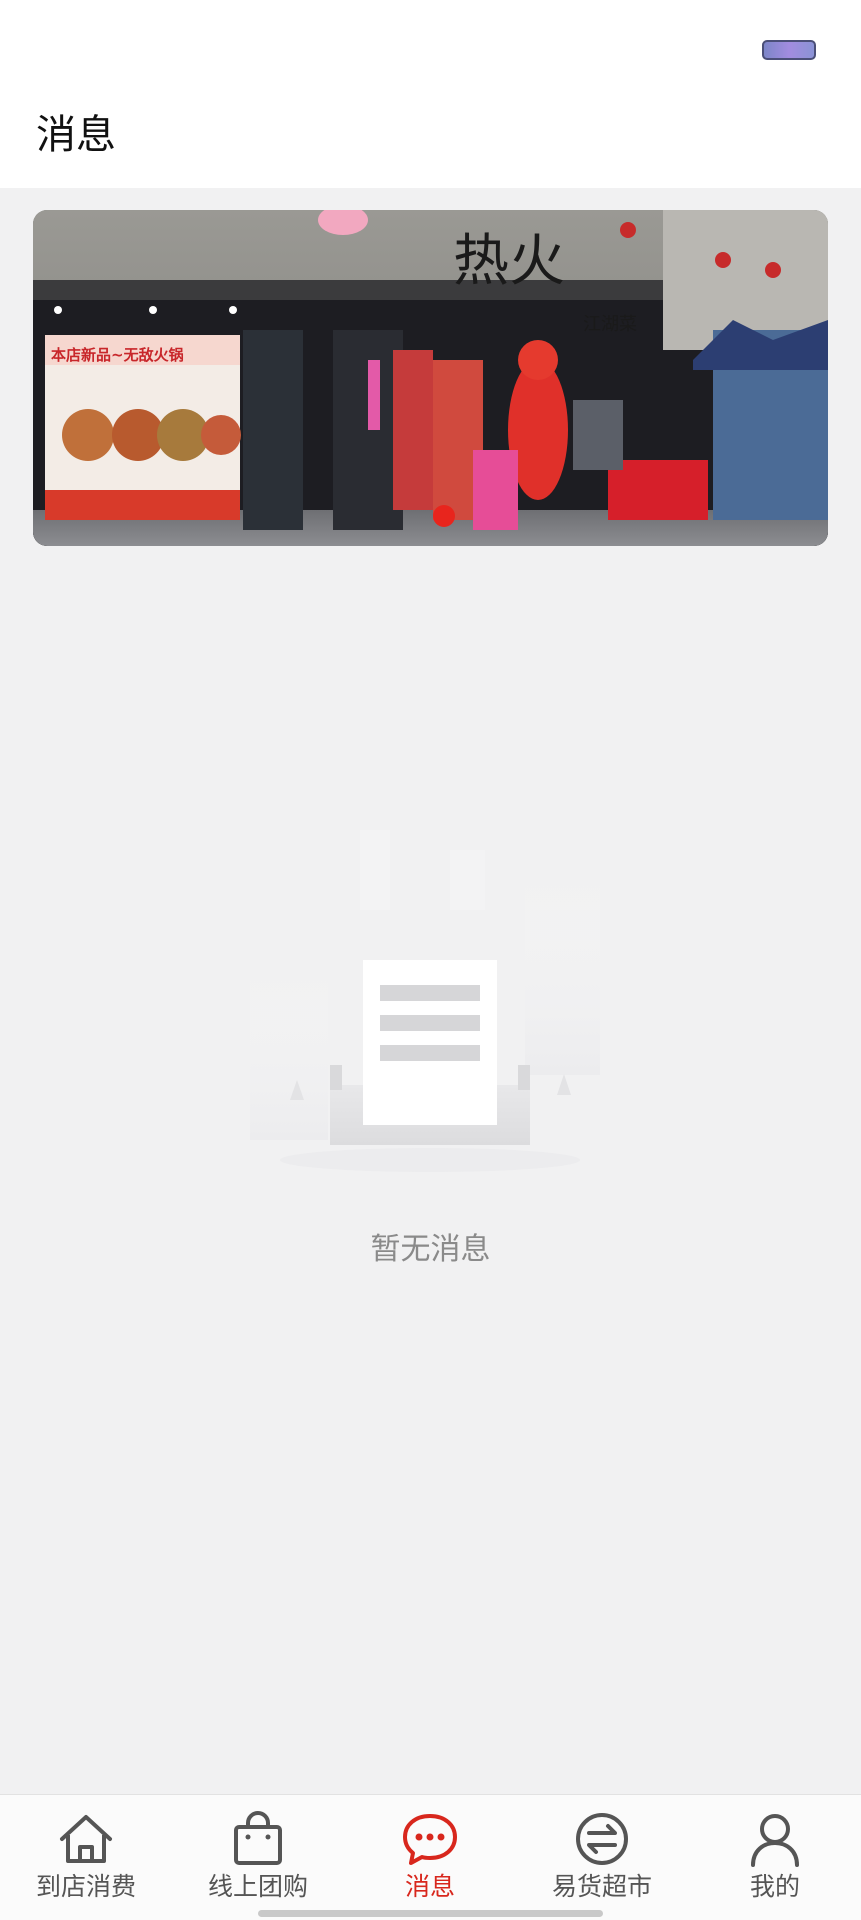  I want to click on tab-label: 消息, so click(429, 1886).